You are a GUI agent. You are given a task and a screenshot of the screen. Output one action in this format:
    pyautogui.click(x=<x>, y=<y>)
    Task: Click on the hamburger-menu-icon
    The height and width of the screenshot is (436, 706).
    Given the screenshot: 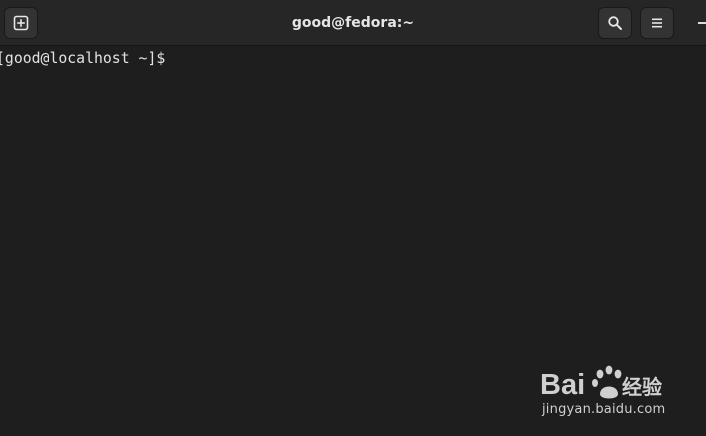 What is the action you would take?
    pyautogui.click(x=657, y=23)
    